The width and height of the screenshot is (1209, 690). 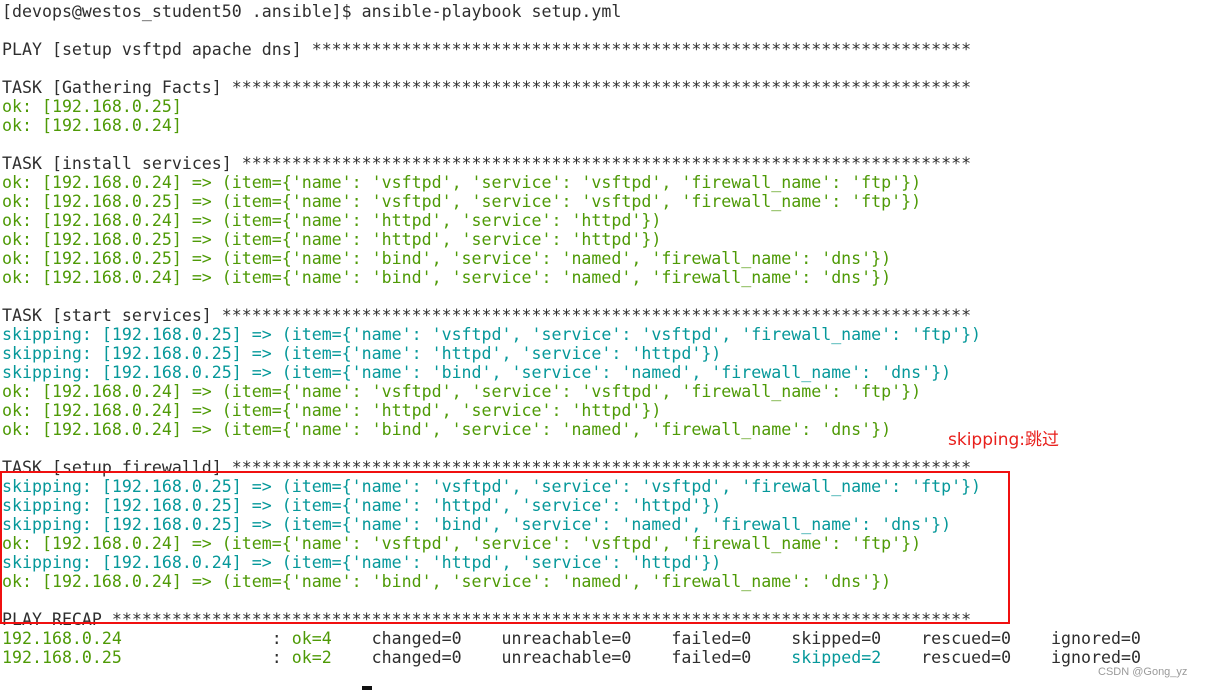 I want to click on terminal-line: ok: [192.168.0.25], so click(x=571, y=106).